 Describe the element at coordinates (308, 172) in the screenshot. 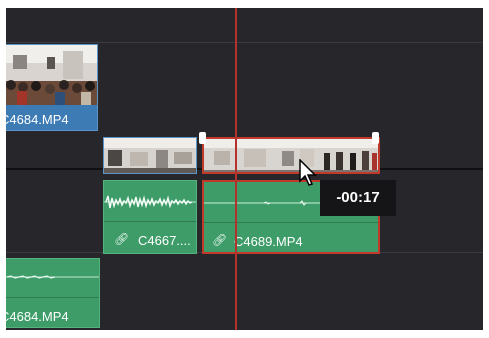

I see `arrow-cursor-icon` at that location.